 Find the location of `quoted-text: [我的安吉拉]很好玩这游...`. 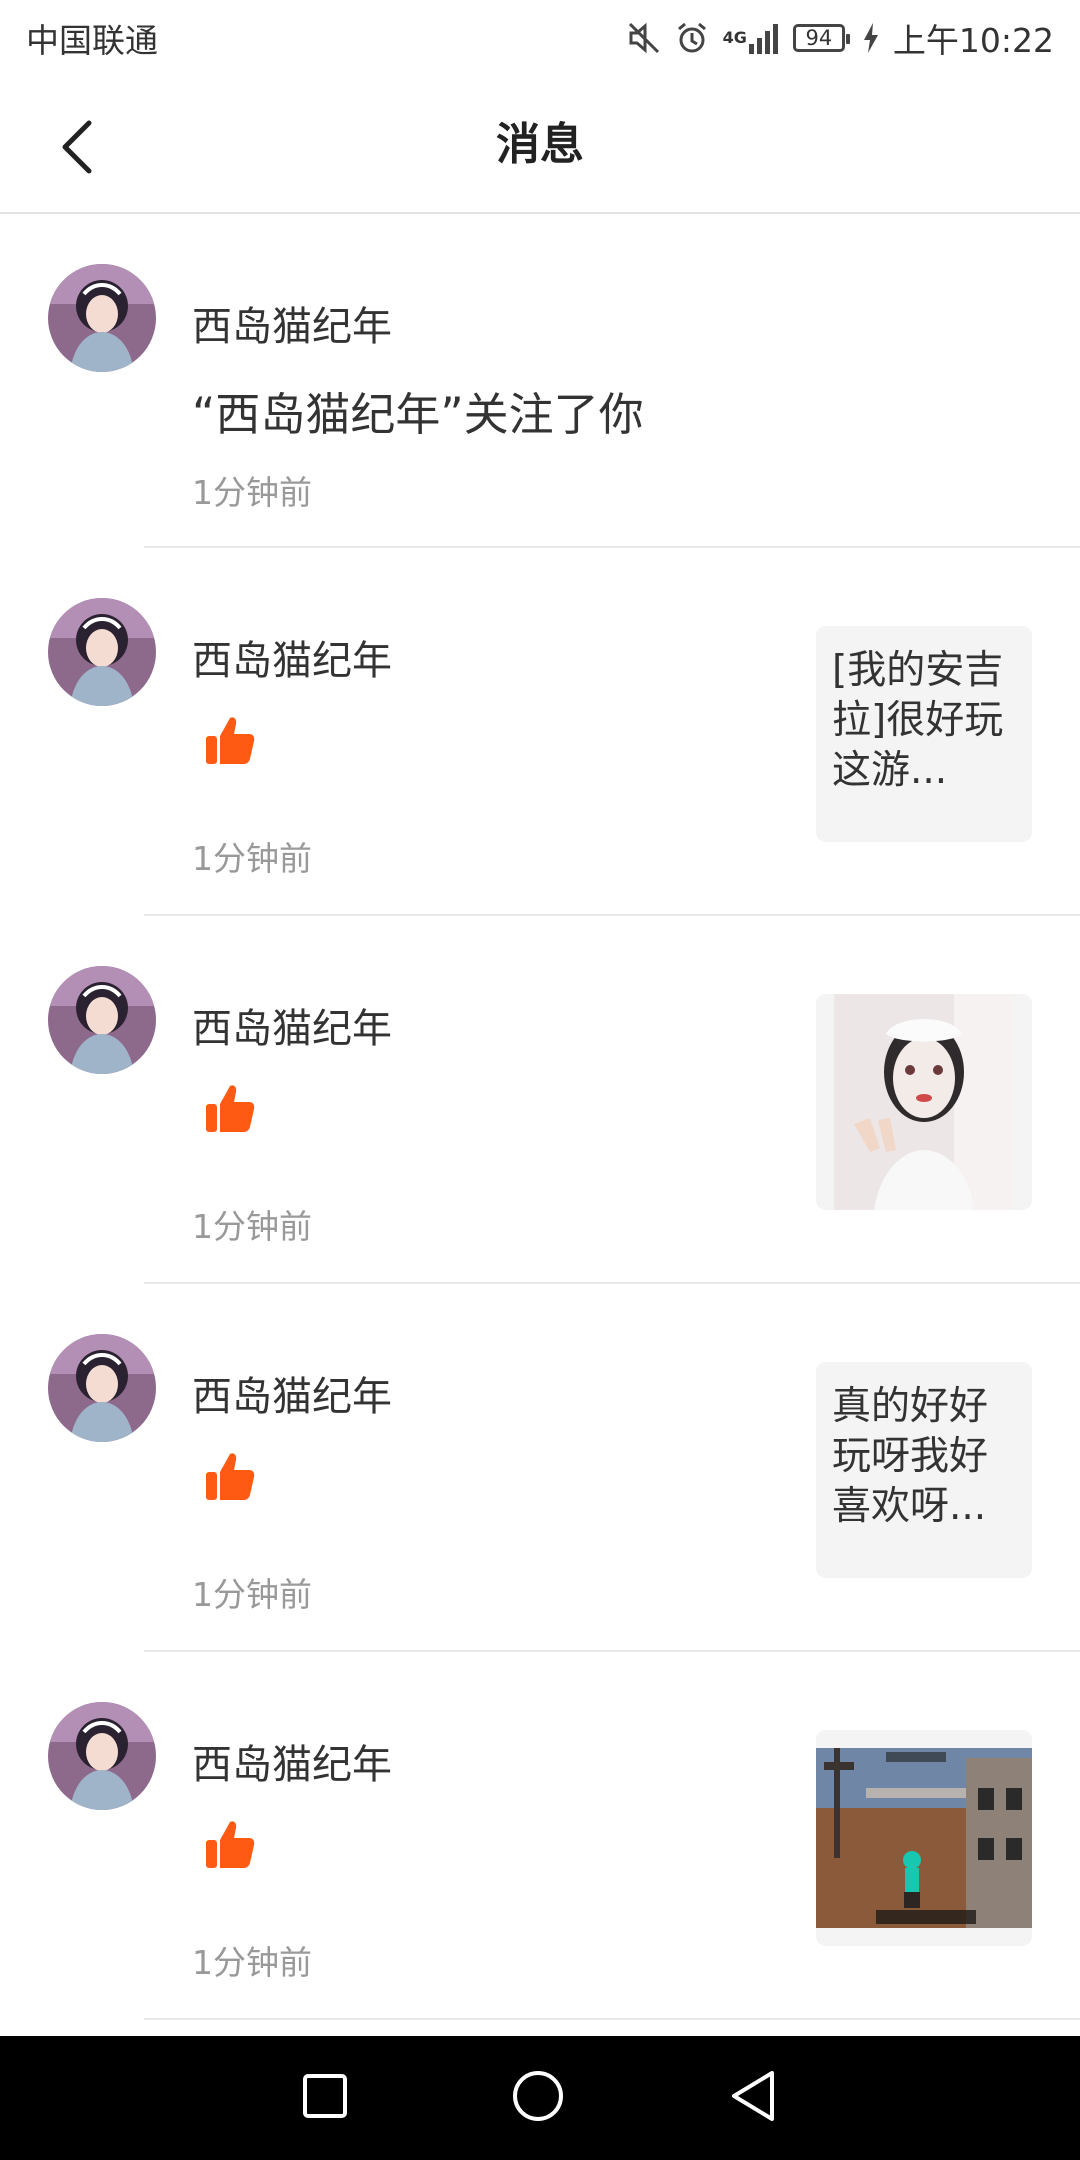

quoted-text: [我的安吉拉]很好玩这游... is located at coordinates (918, 720).